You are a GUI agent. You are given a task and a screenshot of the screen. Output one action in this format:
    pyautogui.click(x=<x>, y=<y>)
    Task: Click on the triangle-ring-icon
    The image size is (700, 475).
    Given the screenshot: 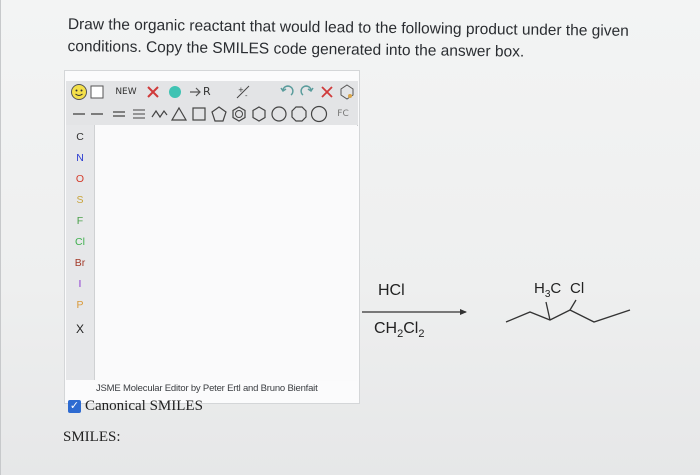 What is the action you would take?
    pyautogui.click(x=179, y=114)
    